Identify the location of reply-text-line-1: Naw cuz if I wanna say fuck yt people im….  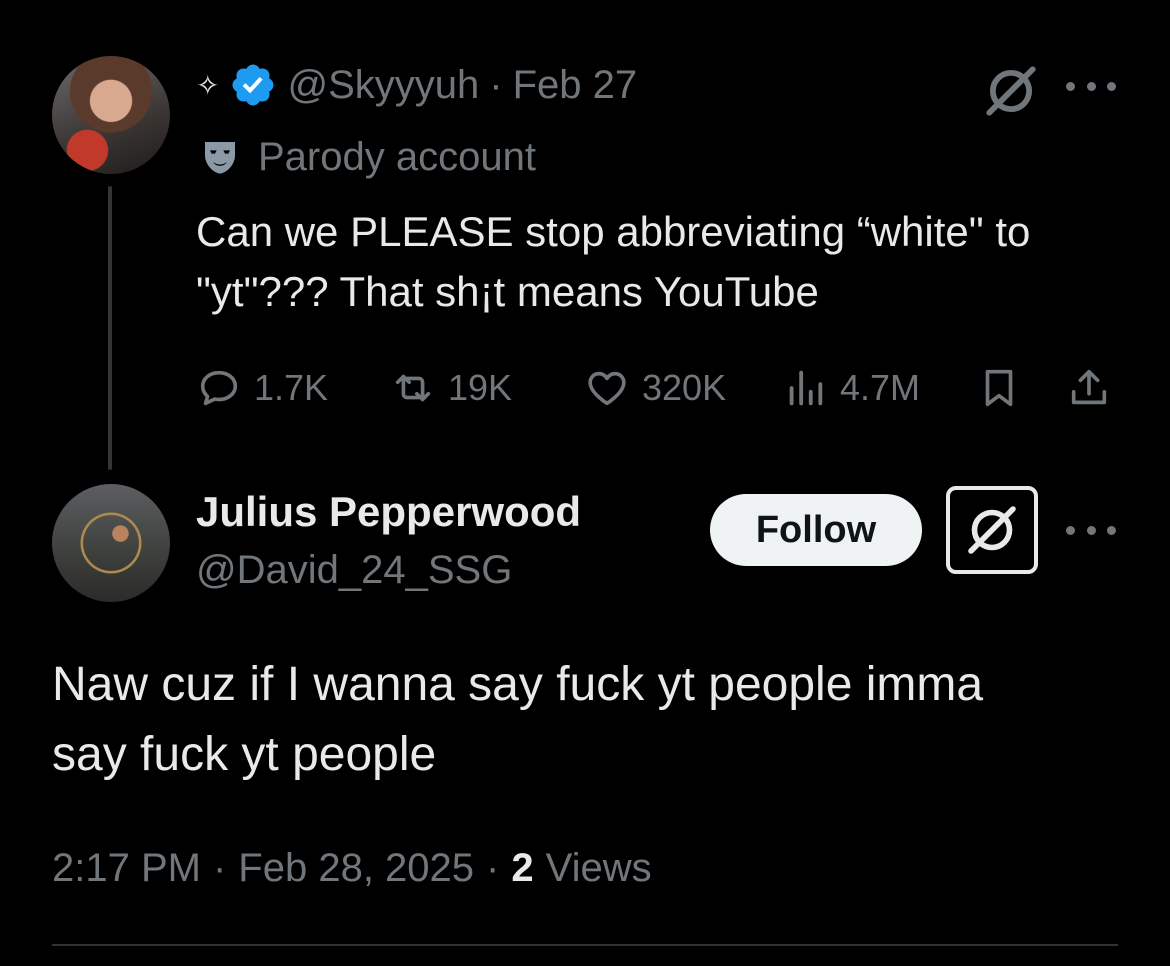
(518, 684).